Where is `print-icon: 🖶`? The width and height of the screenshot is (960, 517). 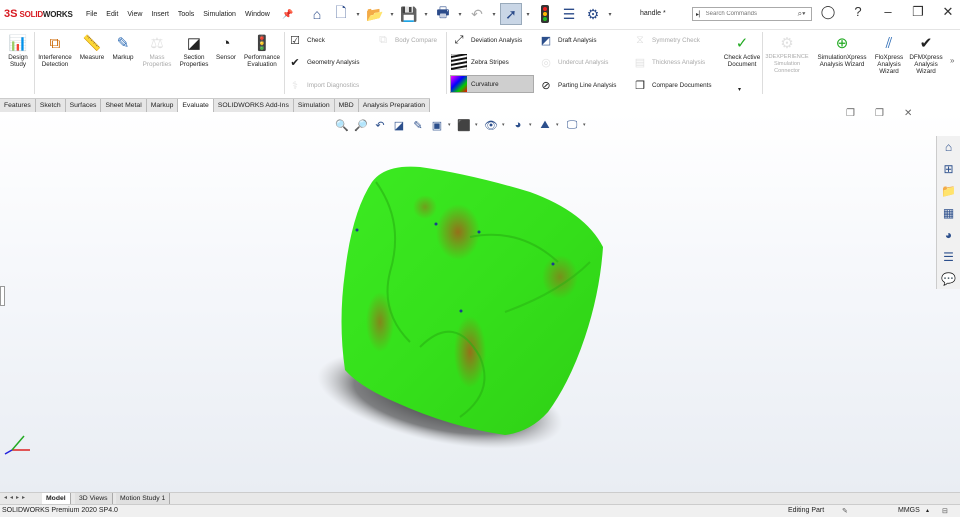 print-icon: 🖶 is located at coordinates (443, 14).